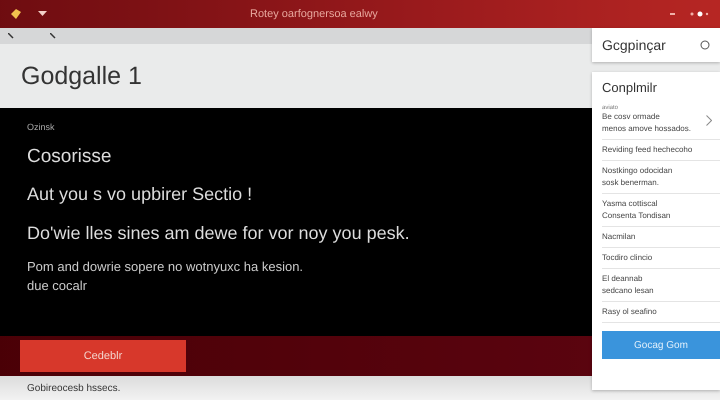 The image size is (720, 400). I want to click on list-item: Yasma cottiscal Consenta Tondisan, so click(661, 210).